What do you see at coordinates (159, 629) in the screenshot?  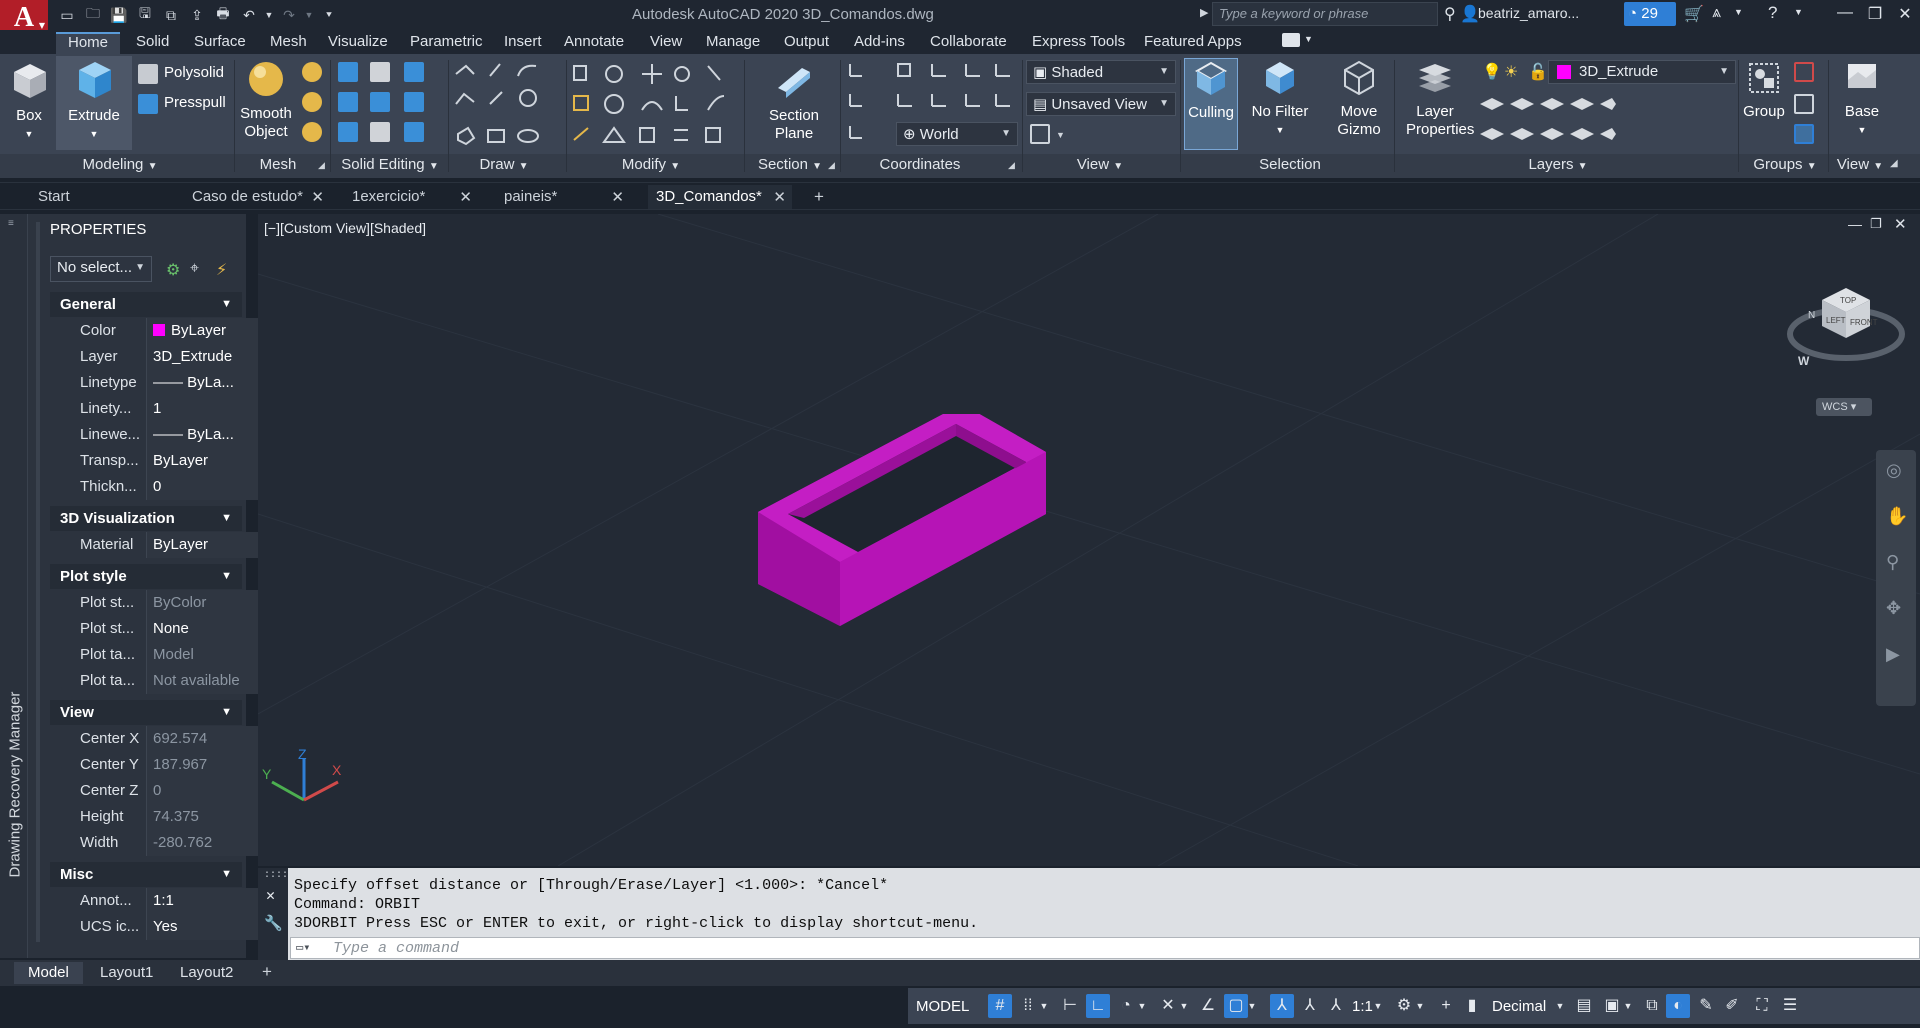 I see `prop-row: Plot st... None` at bounding box center [159, 629].